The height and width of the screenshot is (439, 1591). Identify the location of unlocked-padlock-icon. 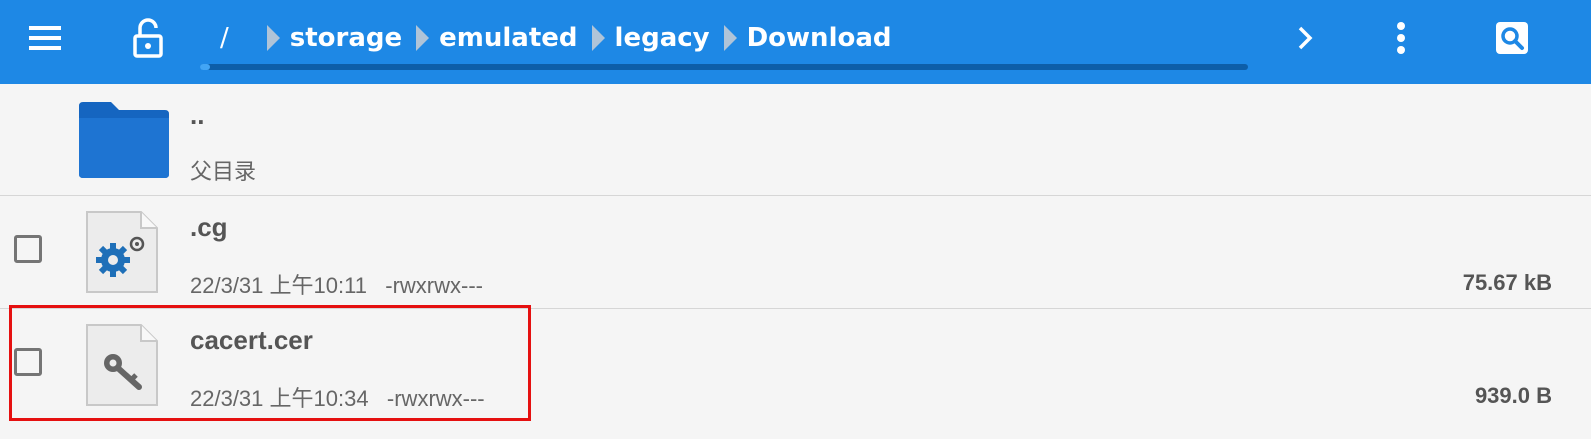
(148, 38).